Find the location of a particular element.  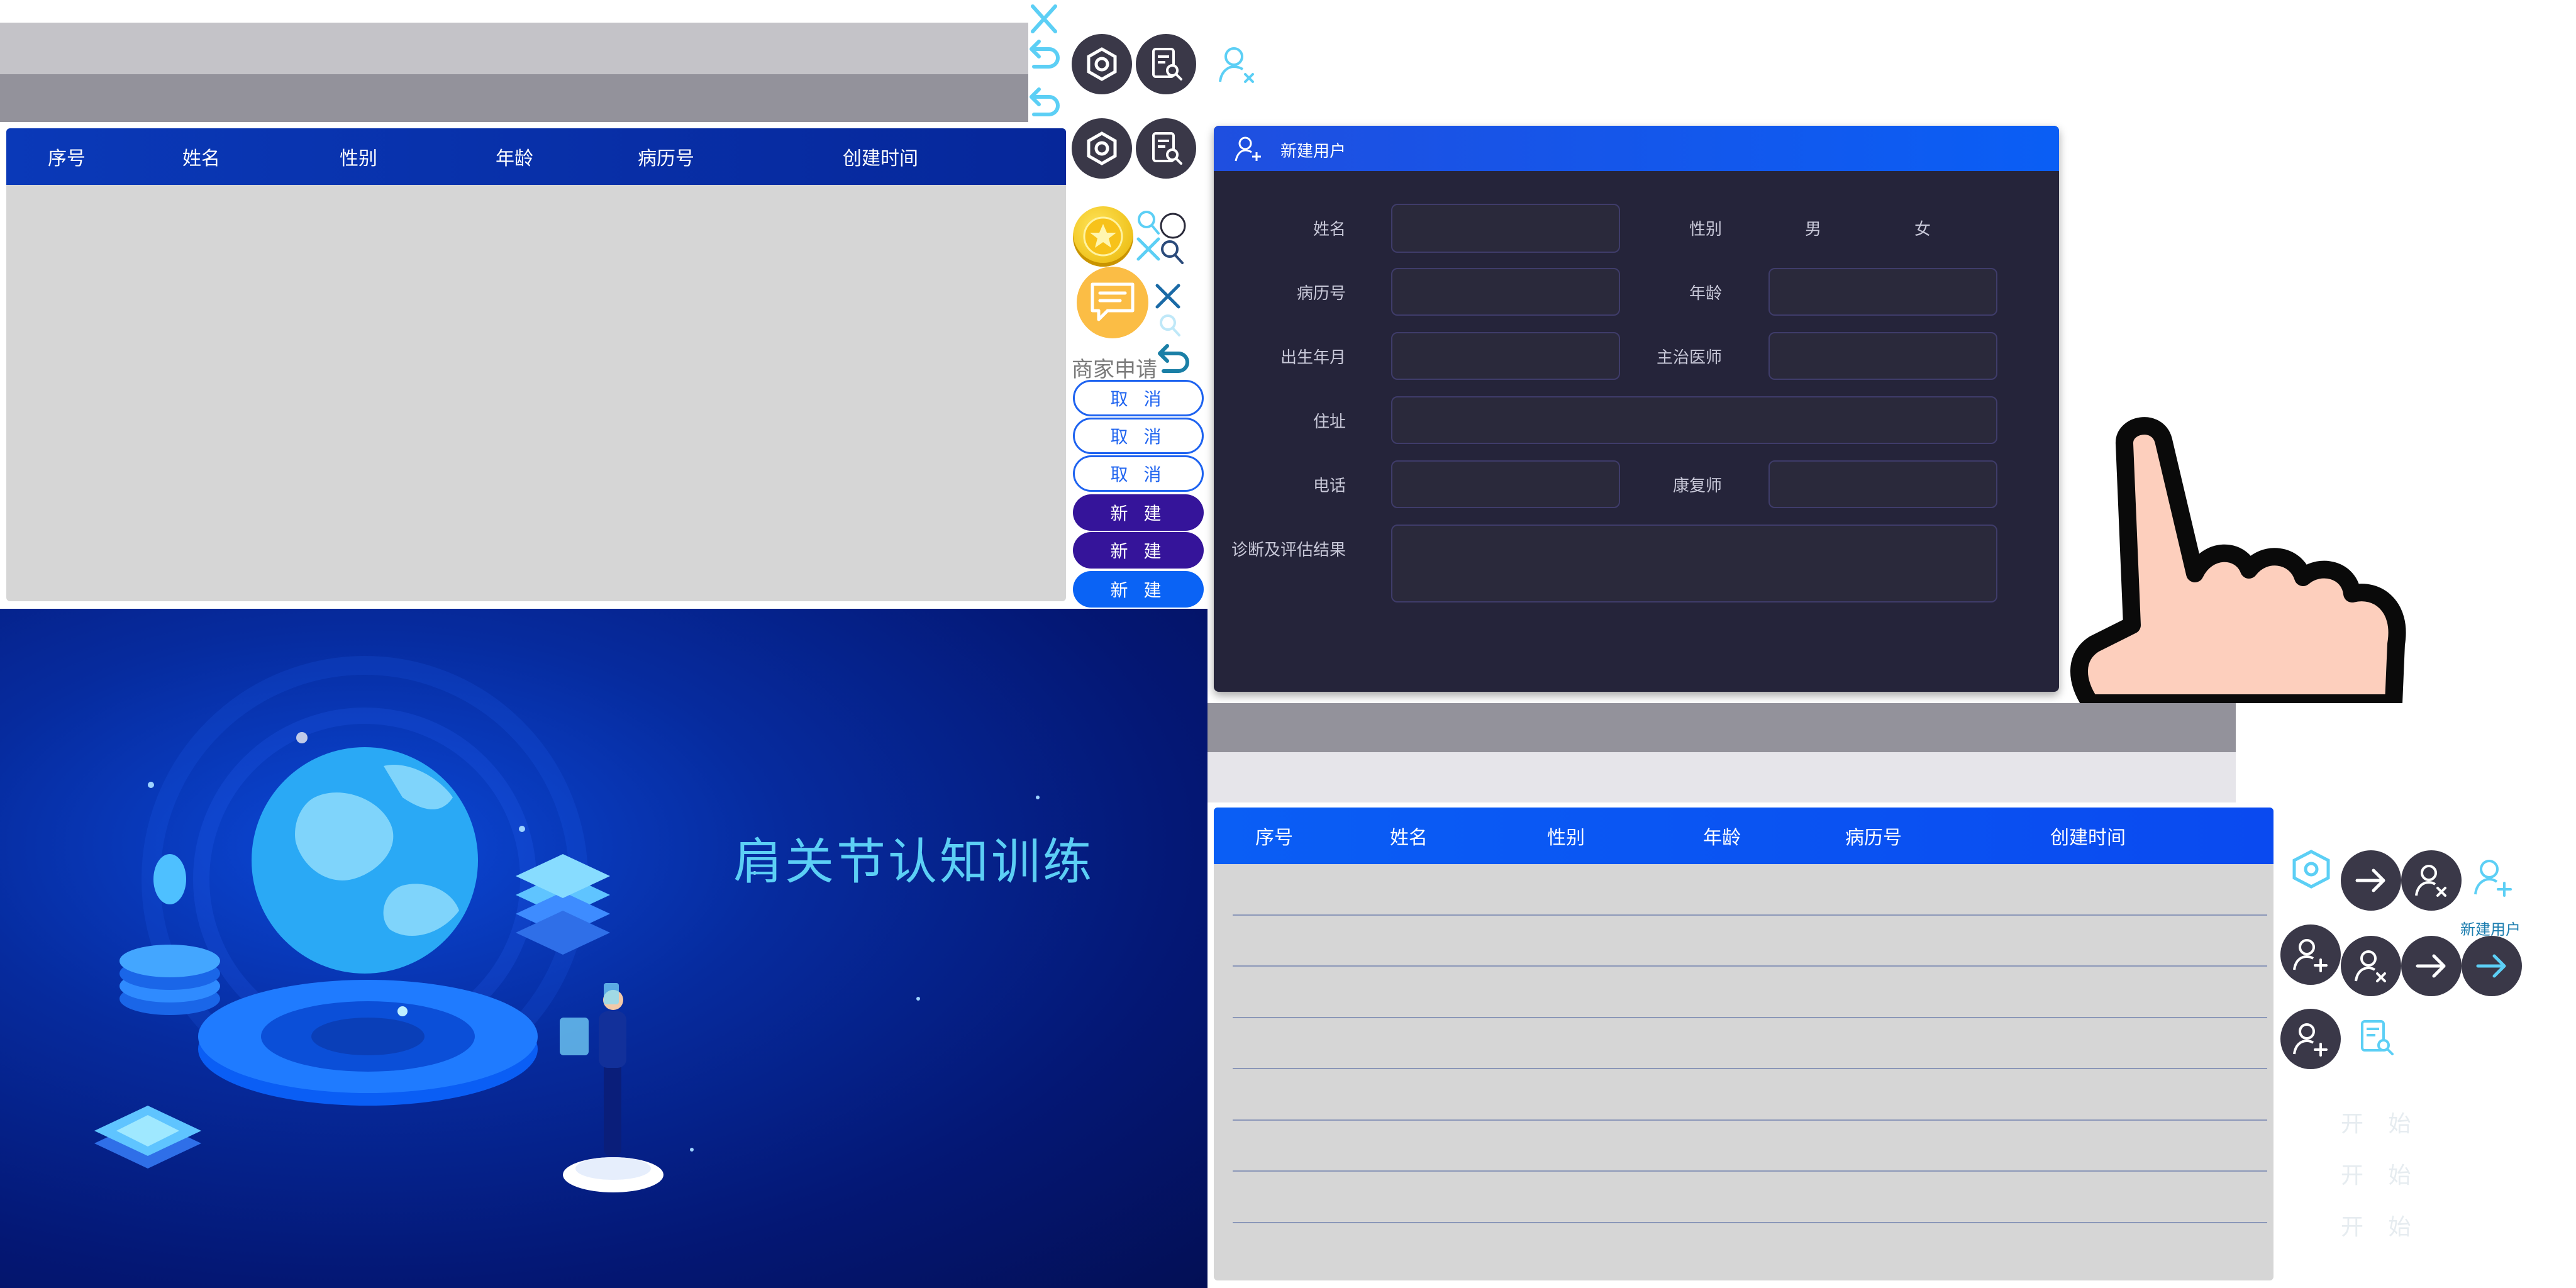

bottom-gray-bar-light is located at coordinates (1722, 777).